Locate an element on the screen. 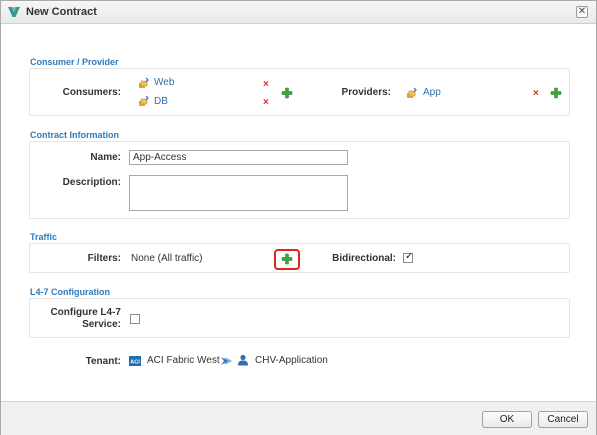 This screenshot has height=435, width=597. tenant-fabric-name: ACI Fabric West is located at coordinates (183, 360).